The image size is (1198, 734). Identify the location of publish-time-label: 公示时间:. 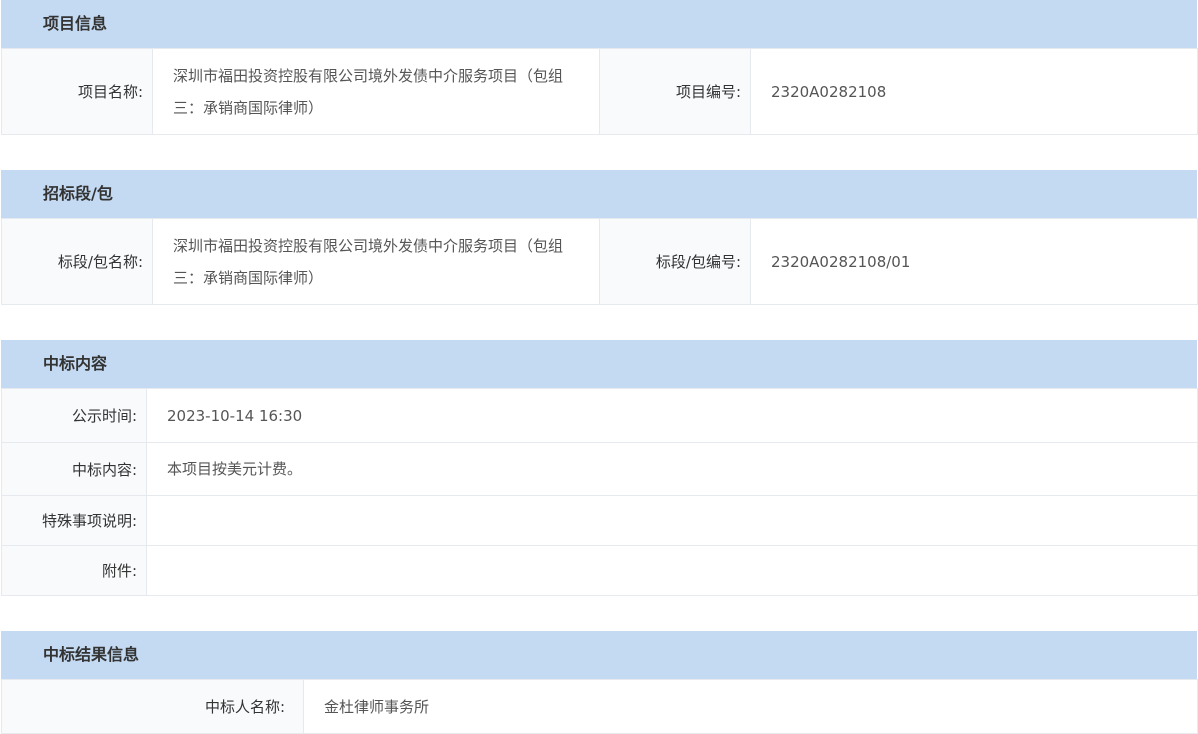
(74, 415).